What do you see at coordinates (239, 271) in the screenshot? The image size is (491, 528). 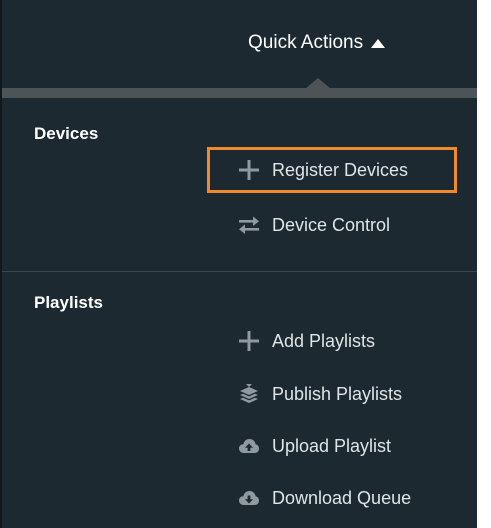 I see `section-separator` at bounding box center [239, 271].